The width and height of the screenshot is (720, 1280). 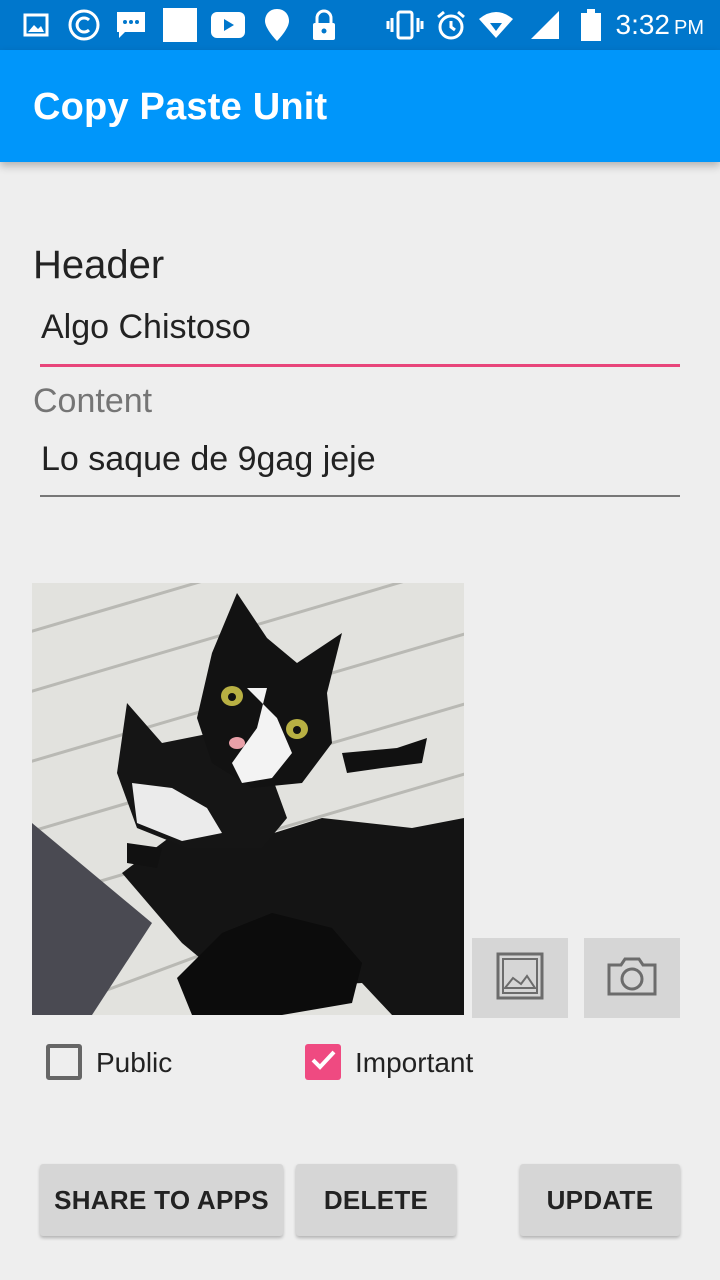 I want to click on status-bar: 3:32 PM, so click(x=360, y=25).